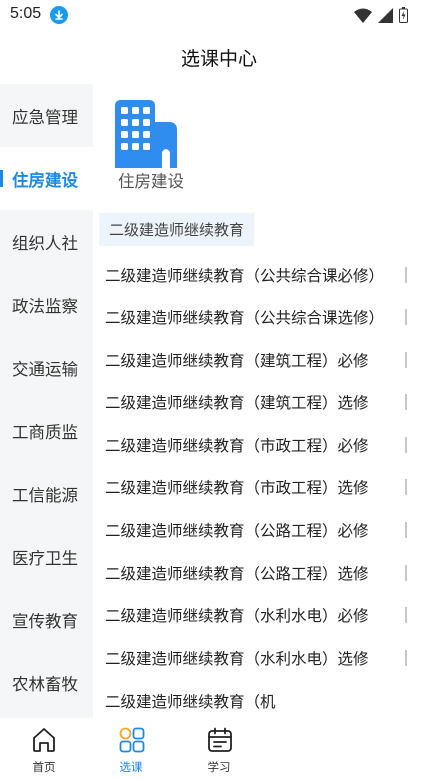 The height and width of the screenshot is (779, 438). Describe the element at coordinates (237, 361) in the screenshot. I see `course-title: 二级建造师继续教育（建筑工程）必修` at that location.